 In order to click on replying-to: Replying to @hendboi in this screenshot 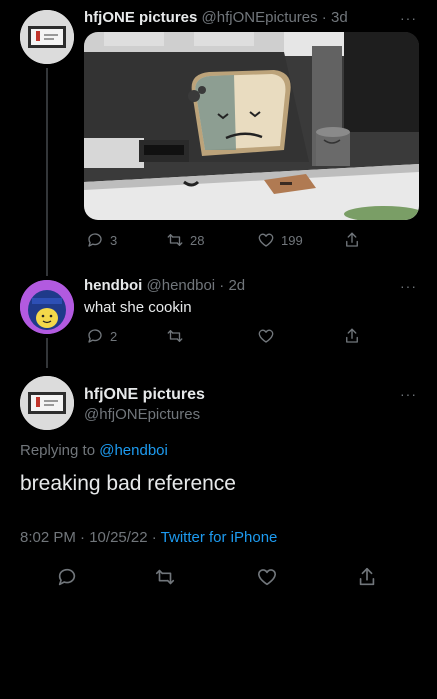, I will do `click(94, 450)`.